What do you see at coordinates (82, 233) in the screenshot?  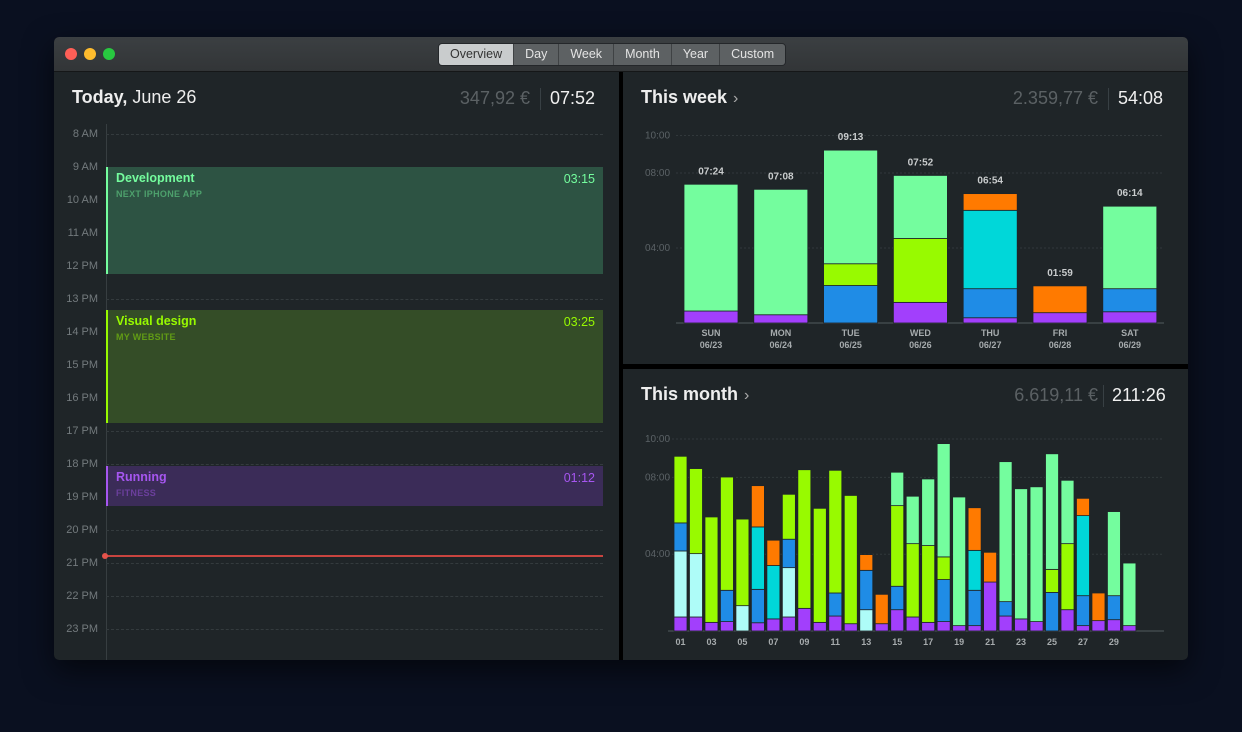 I see `hour-label: 11 AM` at bounding box center [82, 233].